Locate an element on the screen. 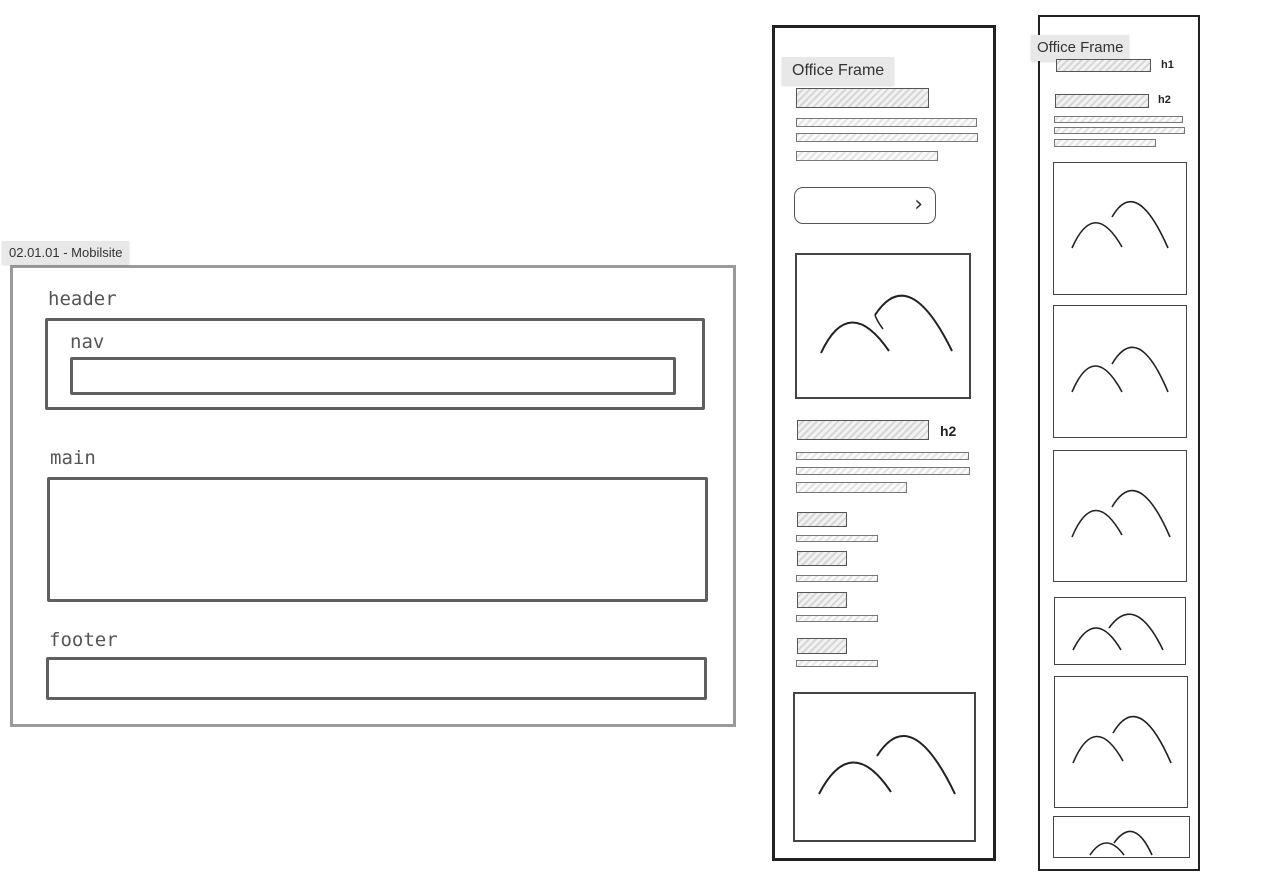  chevron-right-icon: › is located at coordinates (918, 204).